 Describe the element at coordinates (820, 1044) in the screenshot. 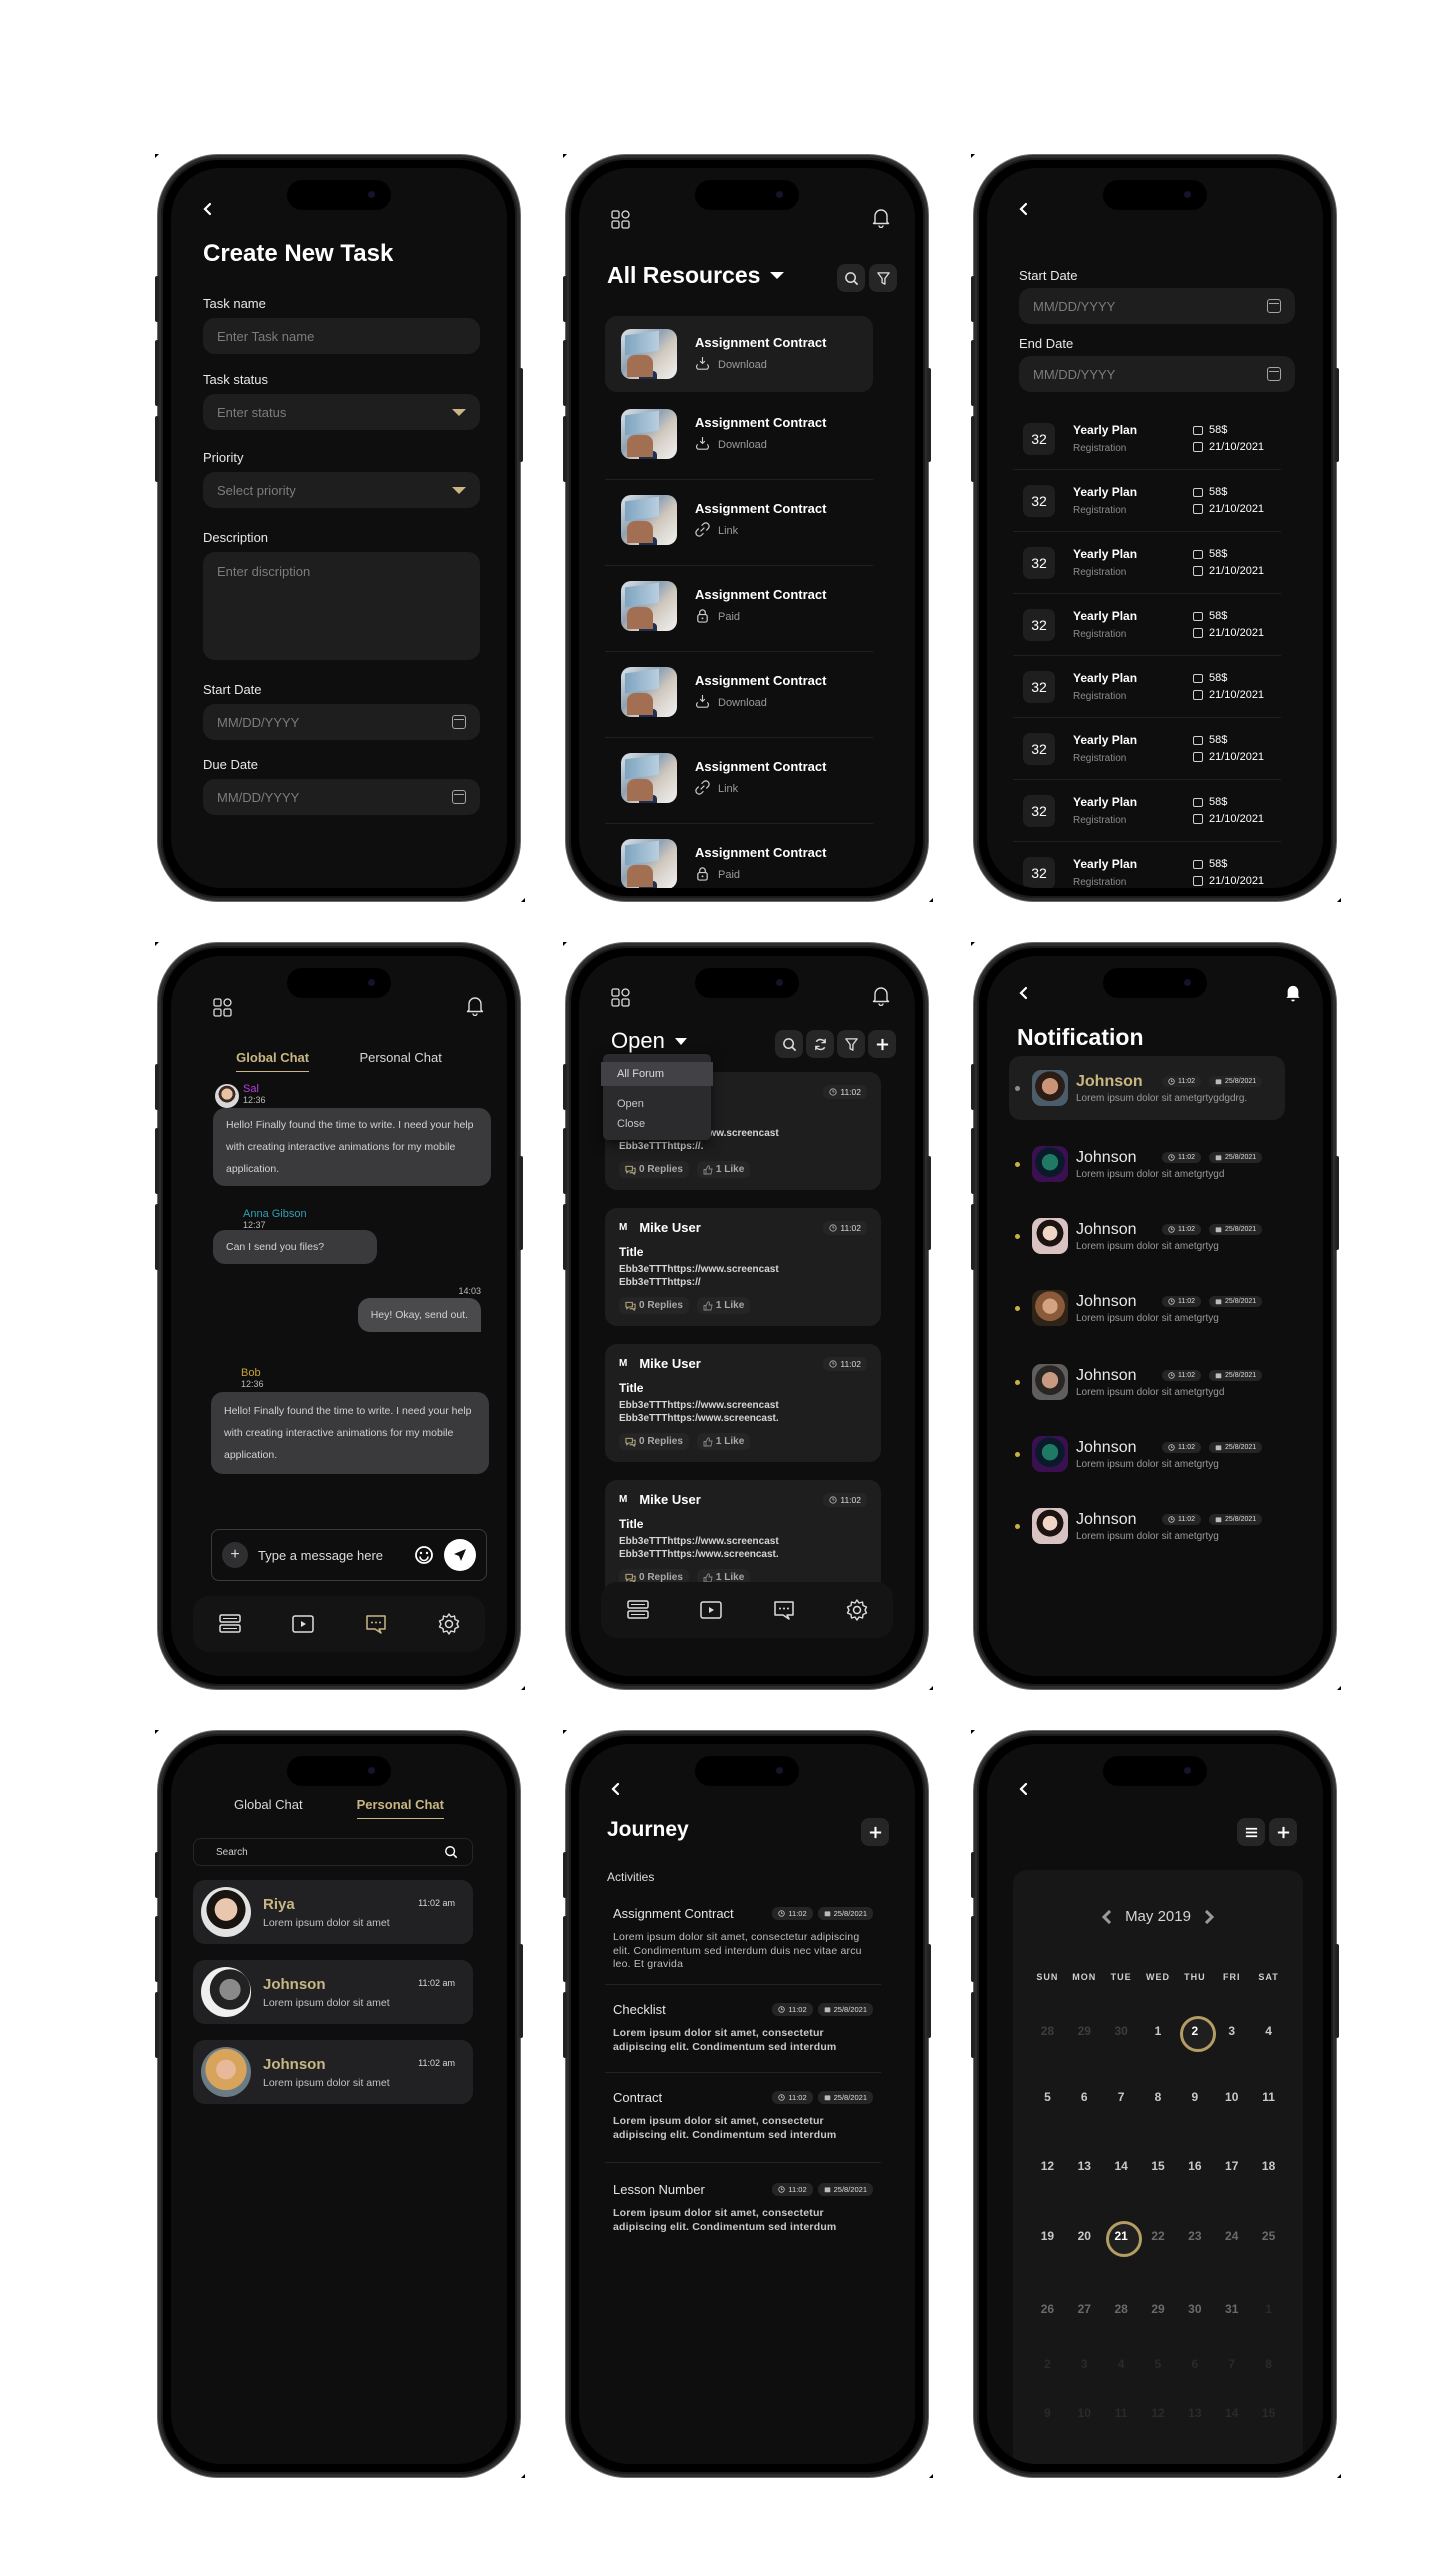

I see `refresh-button` at that location.